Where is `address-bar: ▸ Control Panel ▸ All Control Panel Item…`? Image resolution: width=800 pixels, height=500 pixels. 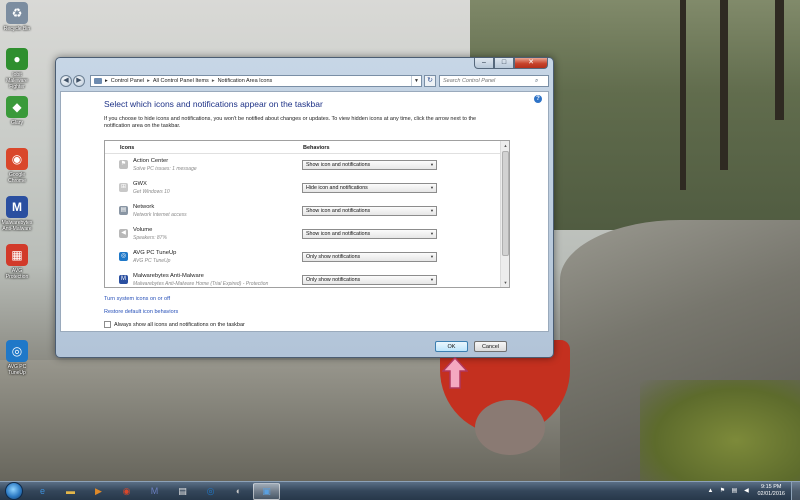 address-bar: ▸ Control Panel ▸ All Control Panel Item… is located at coordinates (256, 81).